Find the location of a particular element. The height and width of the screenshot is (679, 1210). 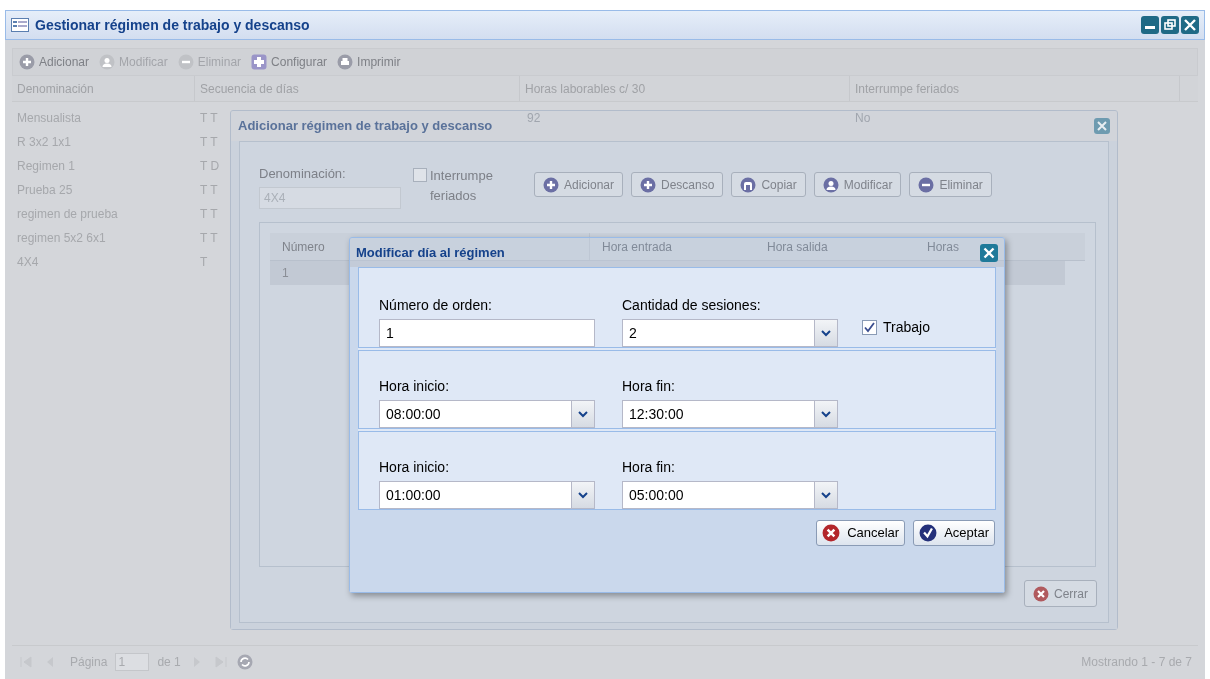

time-dropdown: 01:00:00 is located at coordinates (487, 495).